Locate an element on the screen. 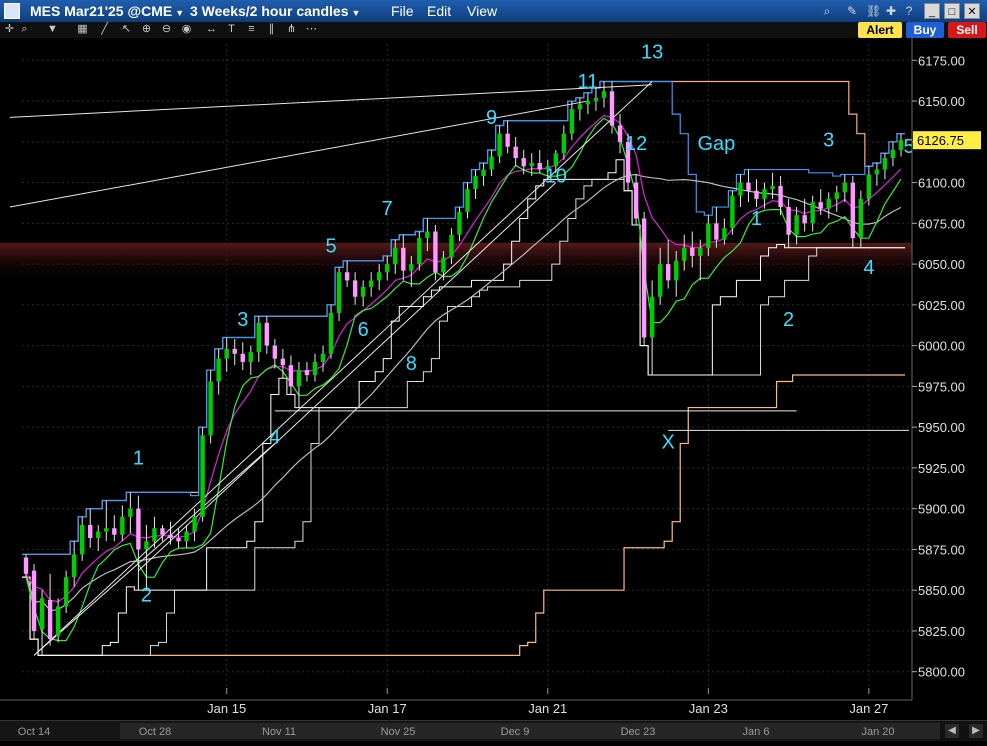  wrench-icon: ✎ is located at coordinates (852, 11).